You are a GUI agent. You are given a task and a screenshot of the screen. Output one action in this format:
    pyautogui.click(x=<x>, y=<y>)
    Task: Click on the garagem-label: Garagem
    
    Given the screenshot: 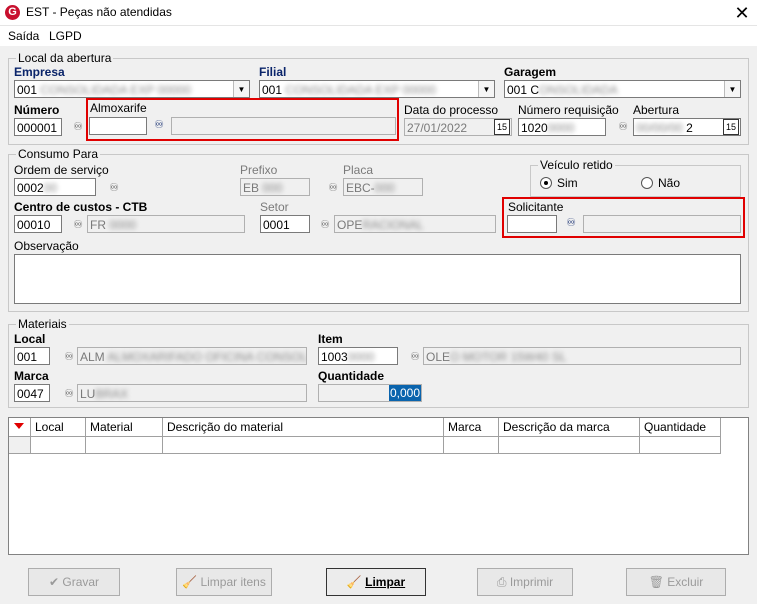 What is the action you would take?
    pyautogui.click(x=530, y=72)
    